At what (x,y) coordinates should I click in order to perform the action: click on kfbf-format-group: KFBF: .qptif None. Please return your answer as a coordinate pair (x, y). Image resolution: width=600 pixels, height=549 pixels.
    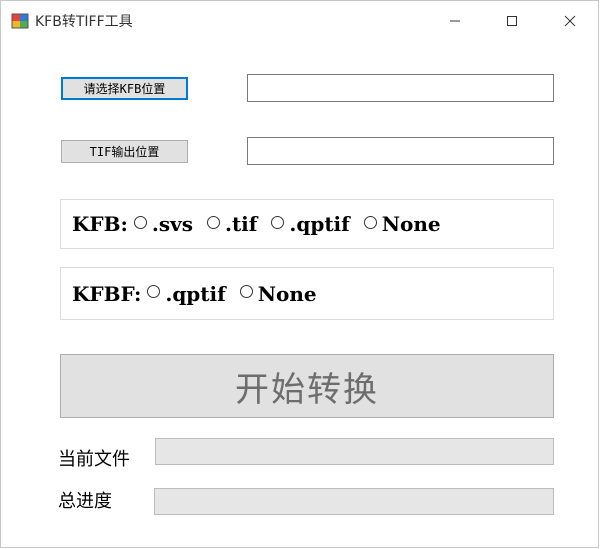
    Looking at the image, I should click on (307, 293).